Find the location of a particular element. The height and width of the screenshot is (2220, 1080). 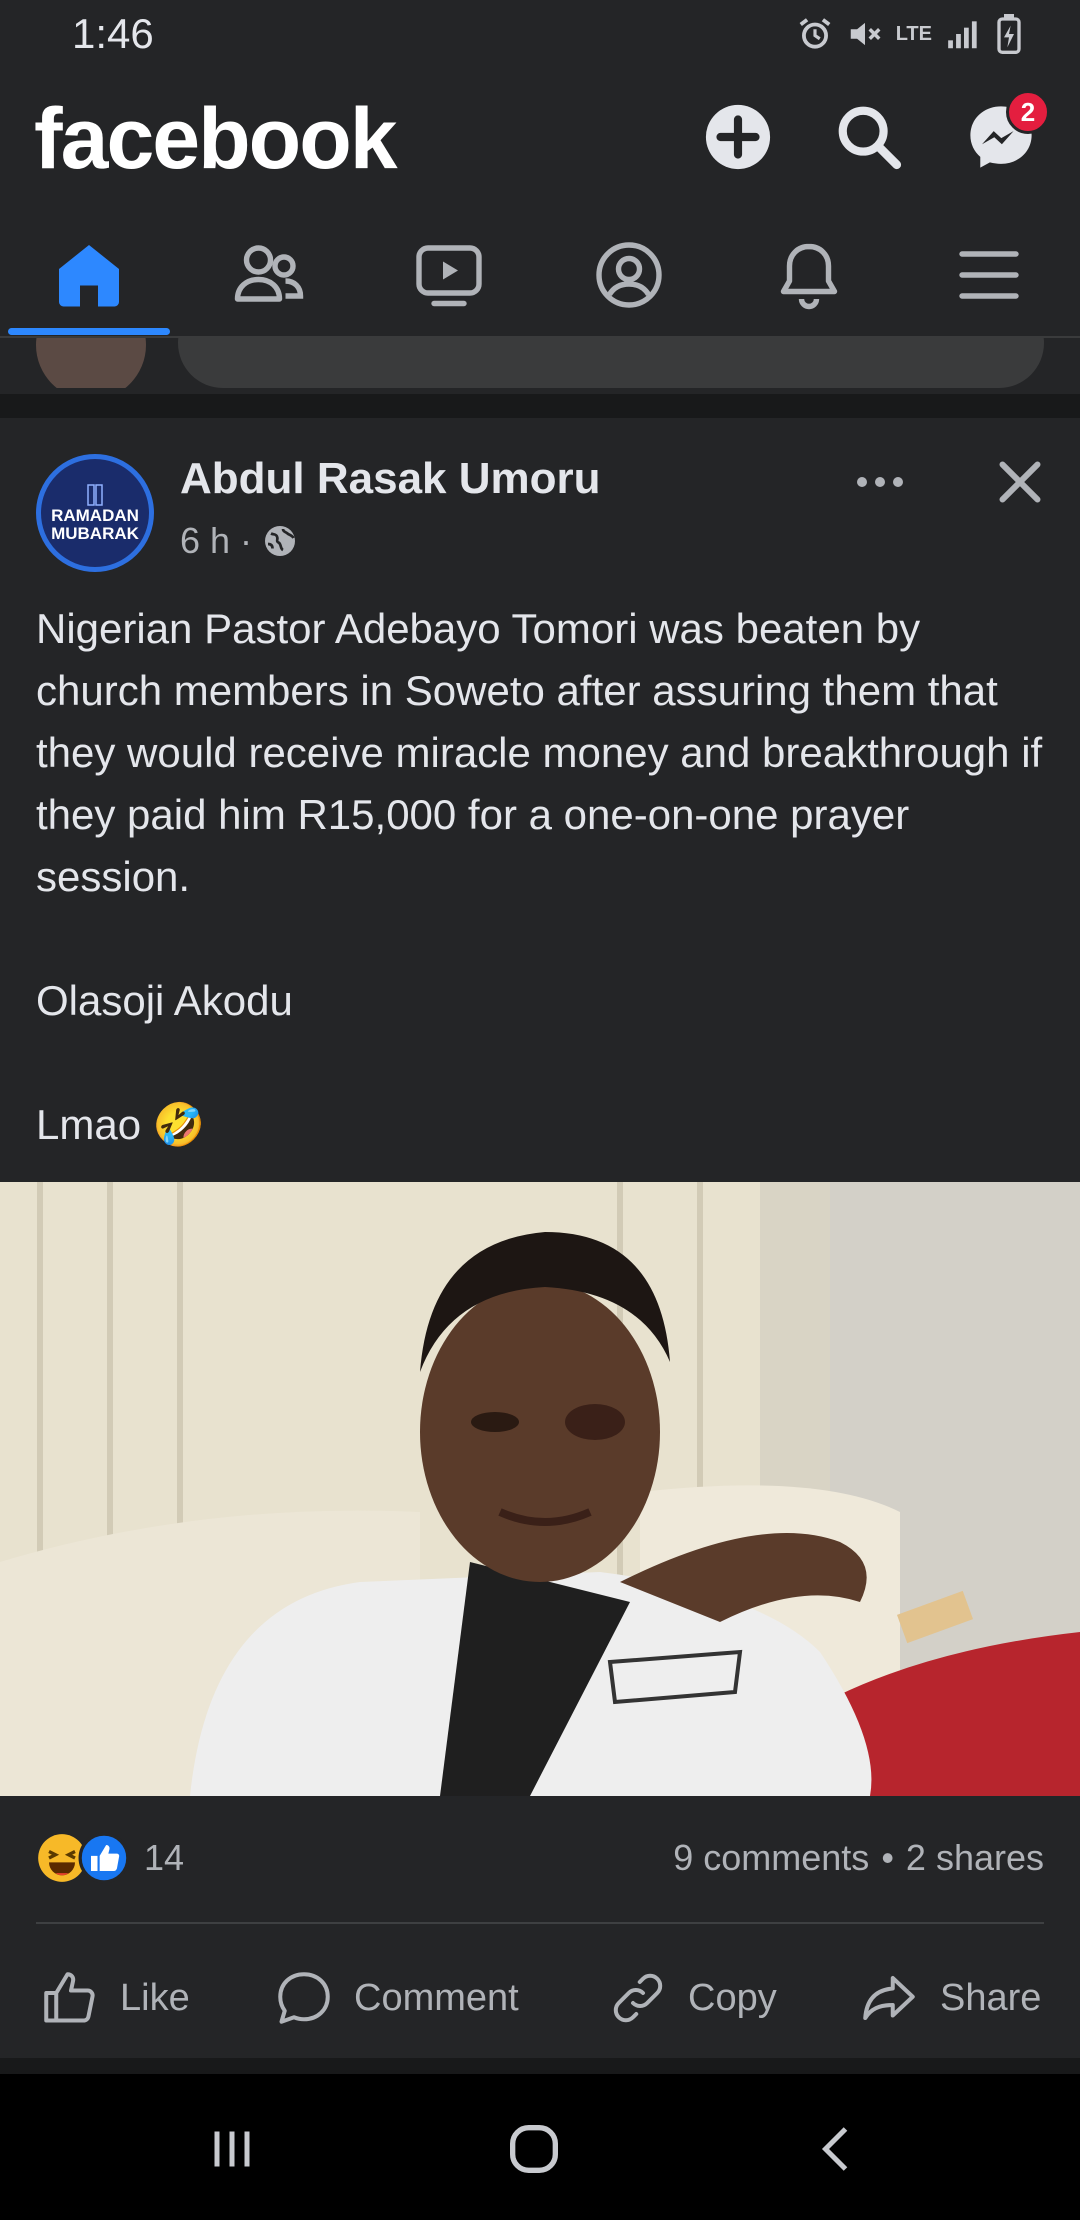

share-icon is located at coordinates (889, 1998).